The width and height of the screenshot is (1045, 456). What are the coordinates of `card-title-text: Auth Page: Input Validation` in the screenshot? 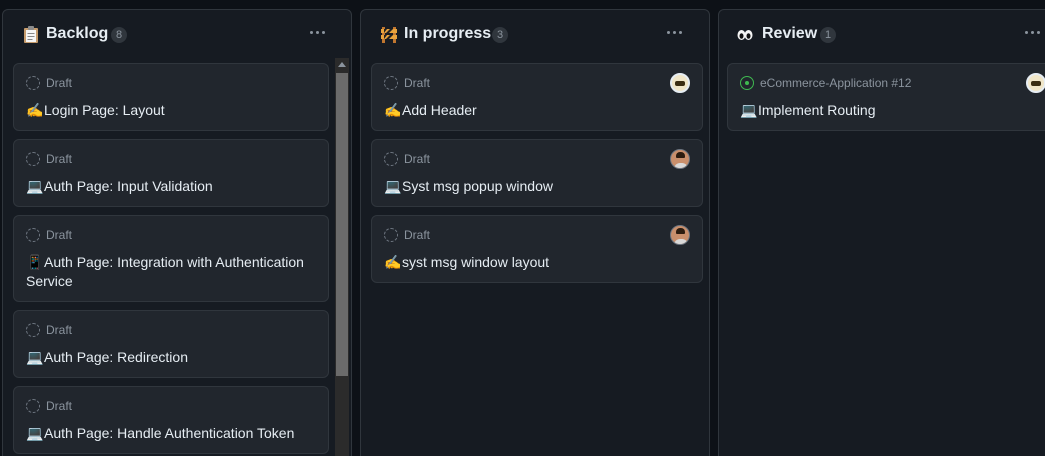 It's located at (128, 186).